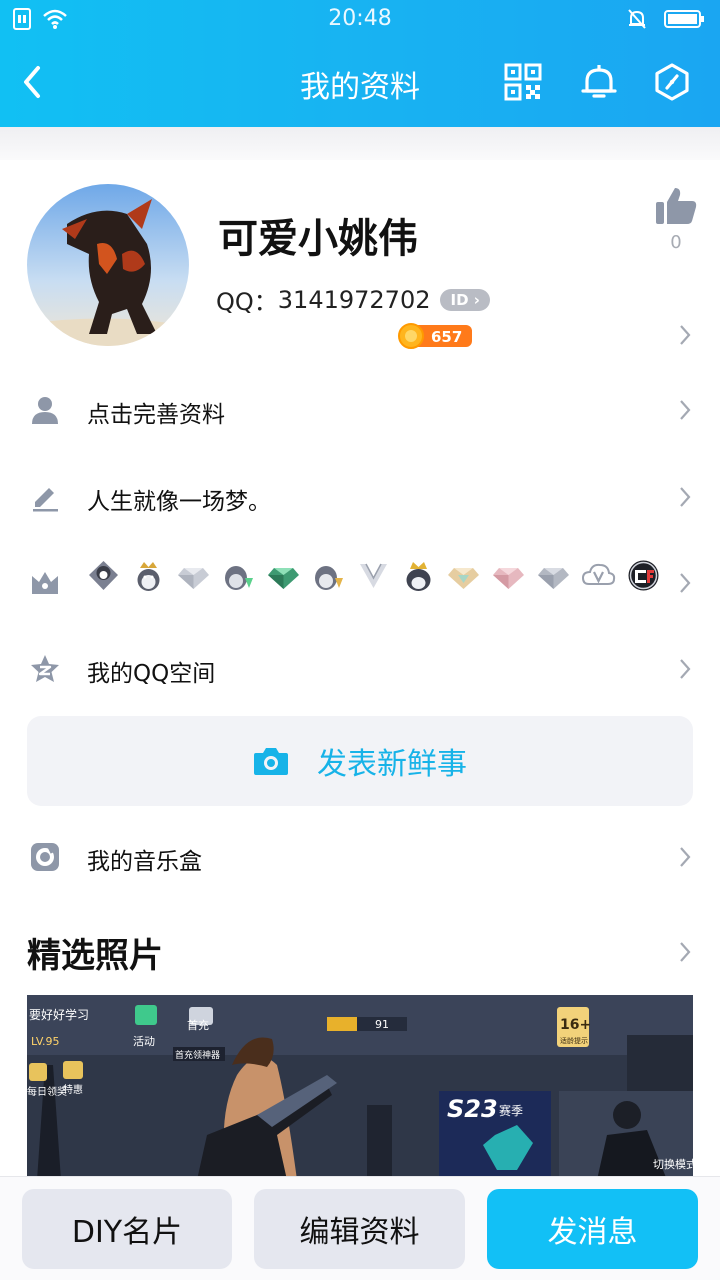  Describe the element at coordinates (59, 1014) in the screenshot. I see `photo-study-text: 要好好学习` at that location.